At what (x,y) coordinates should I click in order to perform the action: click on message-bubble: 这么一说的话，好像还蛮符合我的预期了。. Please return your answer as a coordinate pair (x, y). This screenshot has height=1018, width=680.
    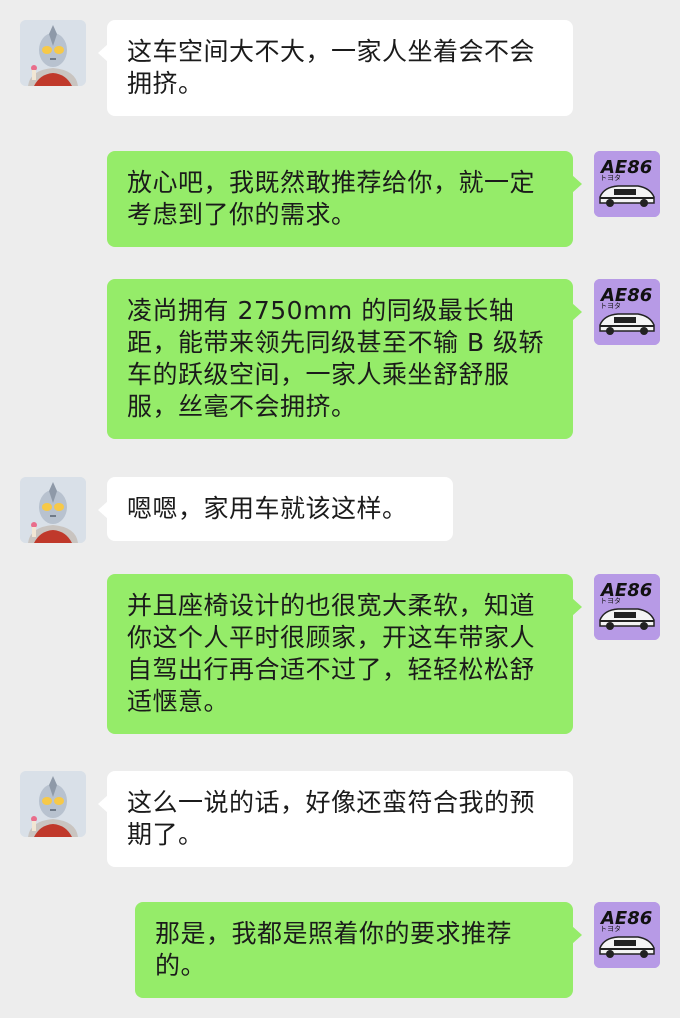
    Looking at the image, I should click on (335, 819).